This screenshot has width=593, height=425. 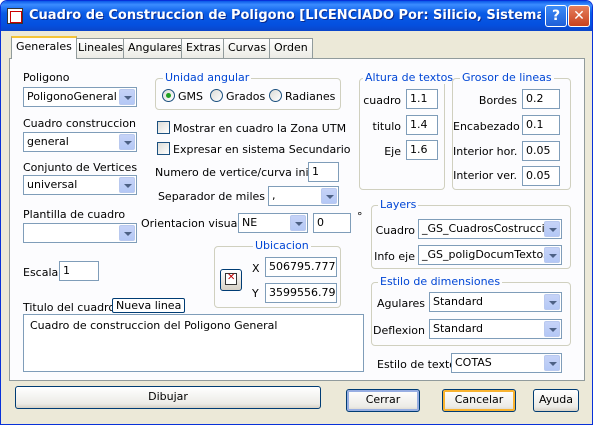 I want to click on orientacion-label: Orientacion visual, so click(x=191, y=223).